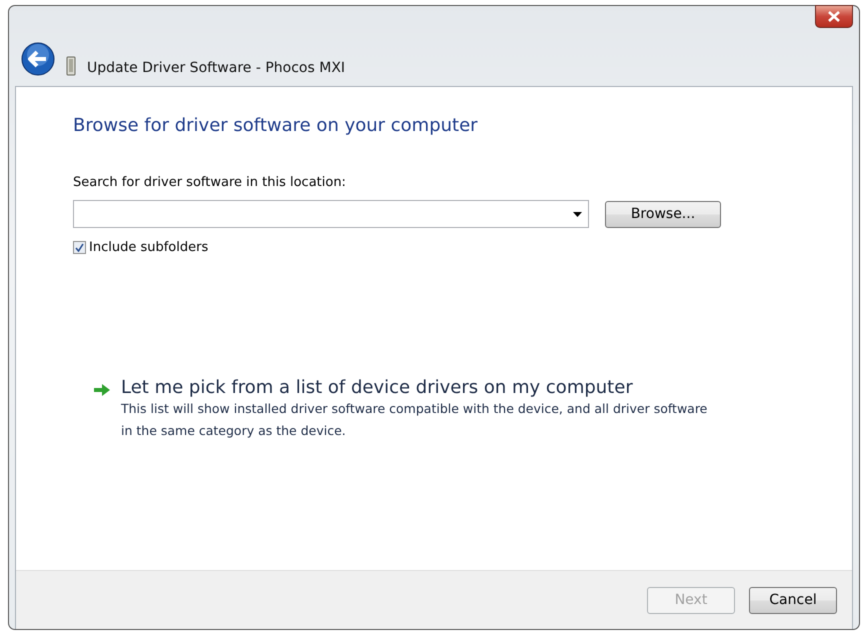  I want to click on checkbox-label: Include subfolders, so click(148, 247).